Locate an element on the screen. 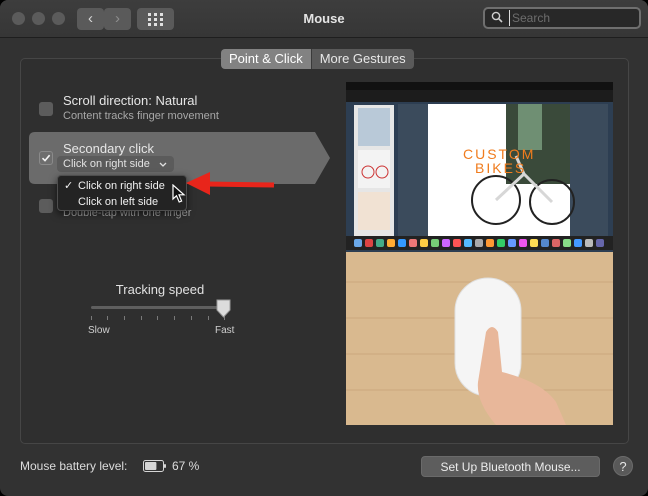 The width and height of the screenshot is (648, 496). checkmark-icon: ✓ is located at coordinates (69, 186).